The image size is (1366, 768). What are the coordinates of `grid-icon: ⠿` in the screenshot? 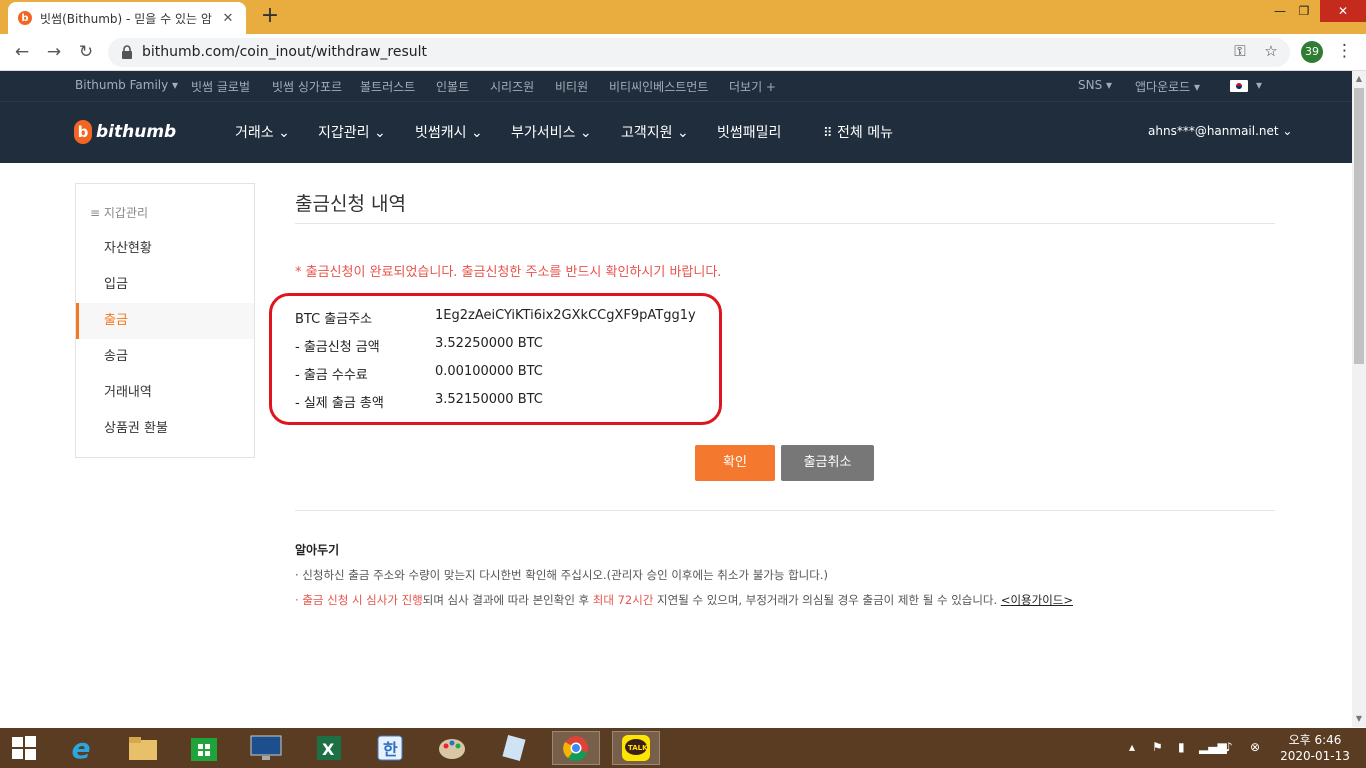 It's located at (828, 133).